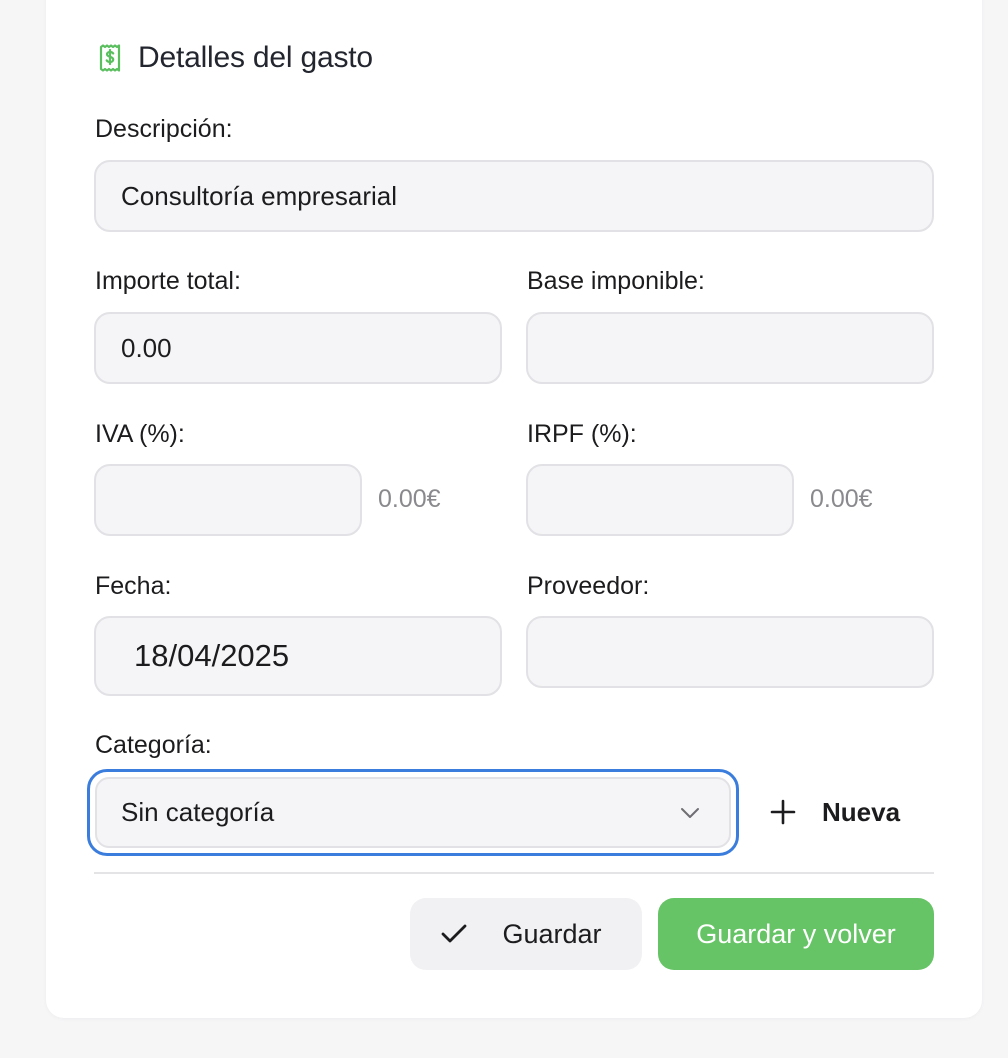 The image size is (1008, 1058). What do you see at coordinates (514, 196) in the screenshot?
I see `description-input: Consultoría empresarial` at bounding box center [514, 196].